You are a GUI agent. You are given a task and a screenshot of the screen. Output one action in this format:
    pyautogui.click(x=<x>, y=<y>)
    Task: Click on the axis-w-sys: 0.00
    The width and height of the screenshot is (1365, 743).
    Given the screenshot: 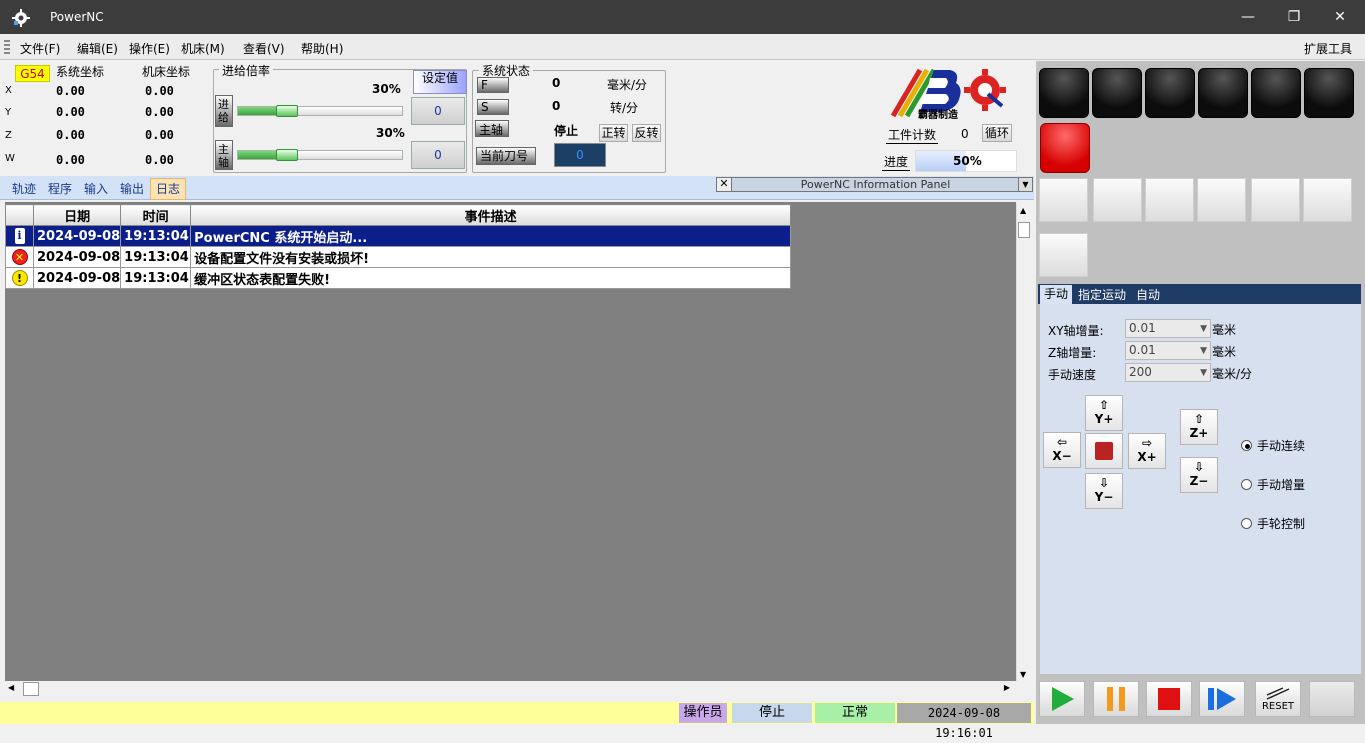 What is the action you would take?
    pyautogui.click(x=70, y=160)
    